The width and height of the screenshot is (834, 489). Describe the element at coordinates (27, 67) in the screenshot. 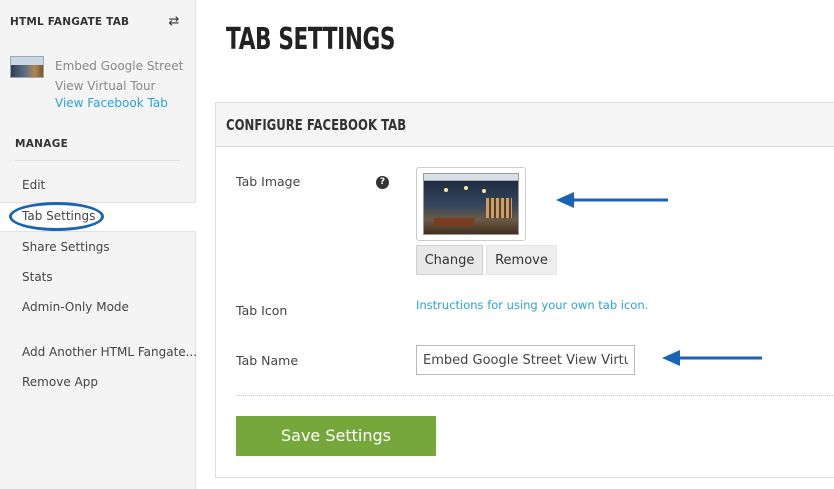

I see `app-thumbnail` at that location.